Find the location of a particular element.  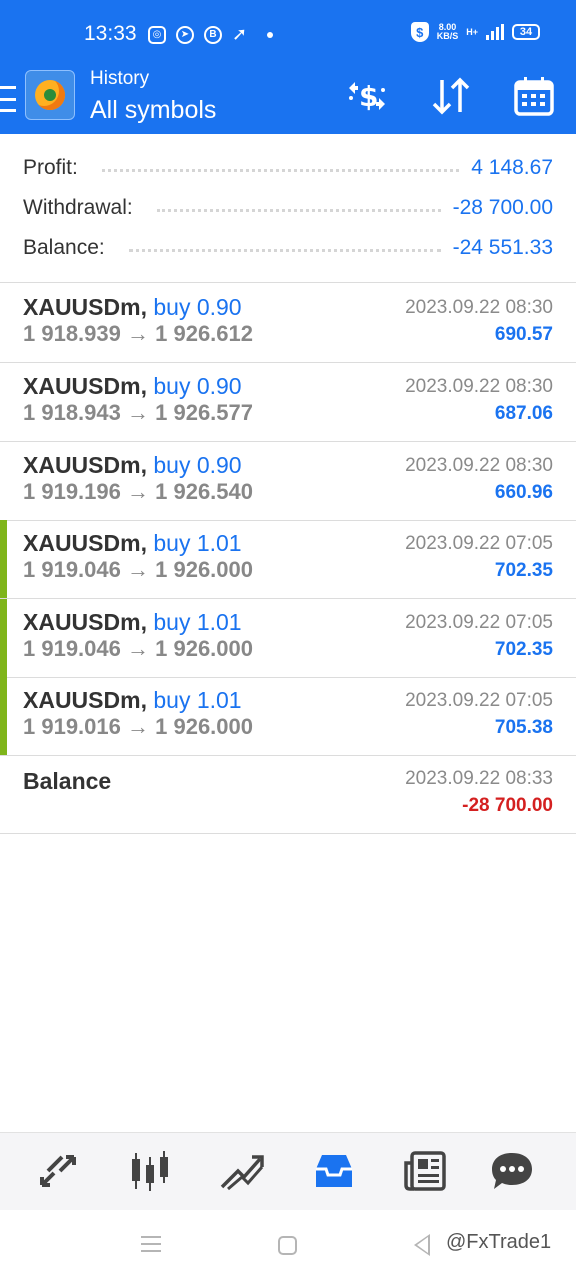

status-time: 13:33 is located at coordinates (110, 33).